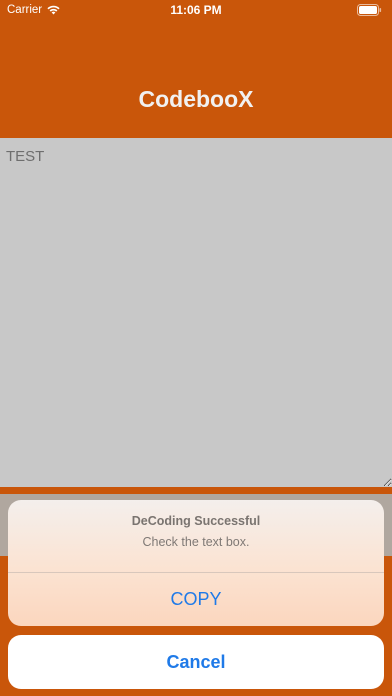 The width and height of the screenshot is (392, 696). Describe the element at coordinates (196, 521) in the screenshot. I see `action-sheet-title: DeCoding Successful` at that location.